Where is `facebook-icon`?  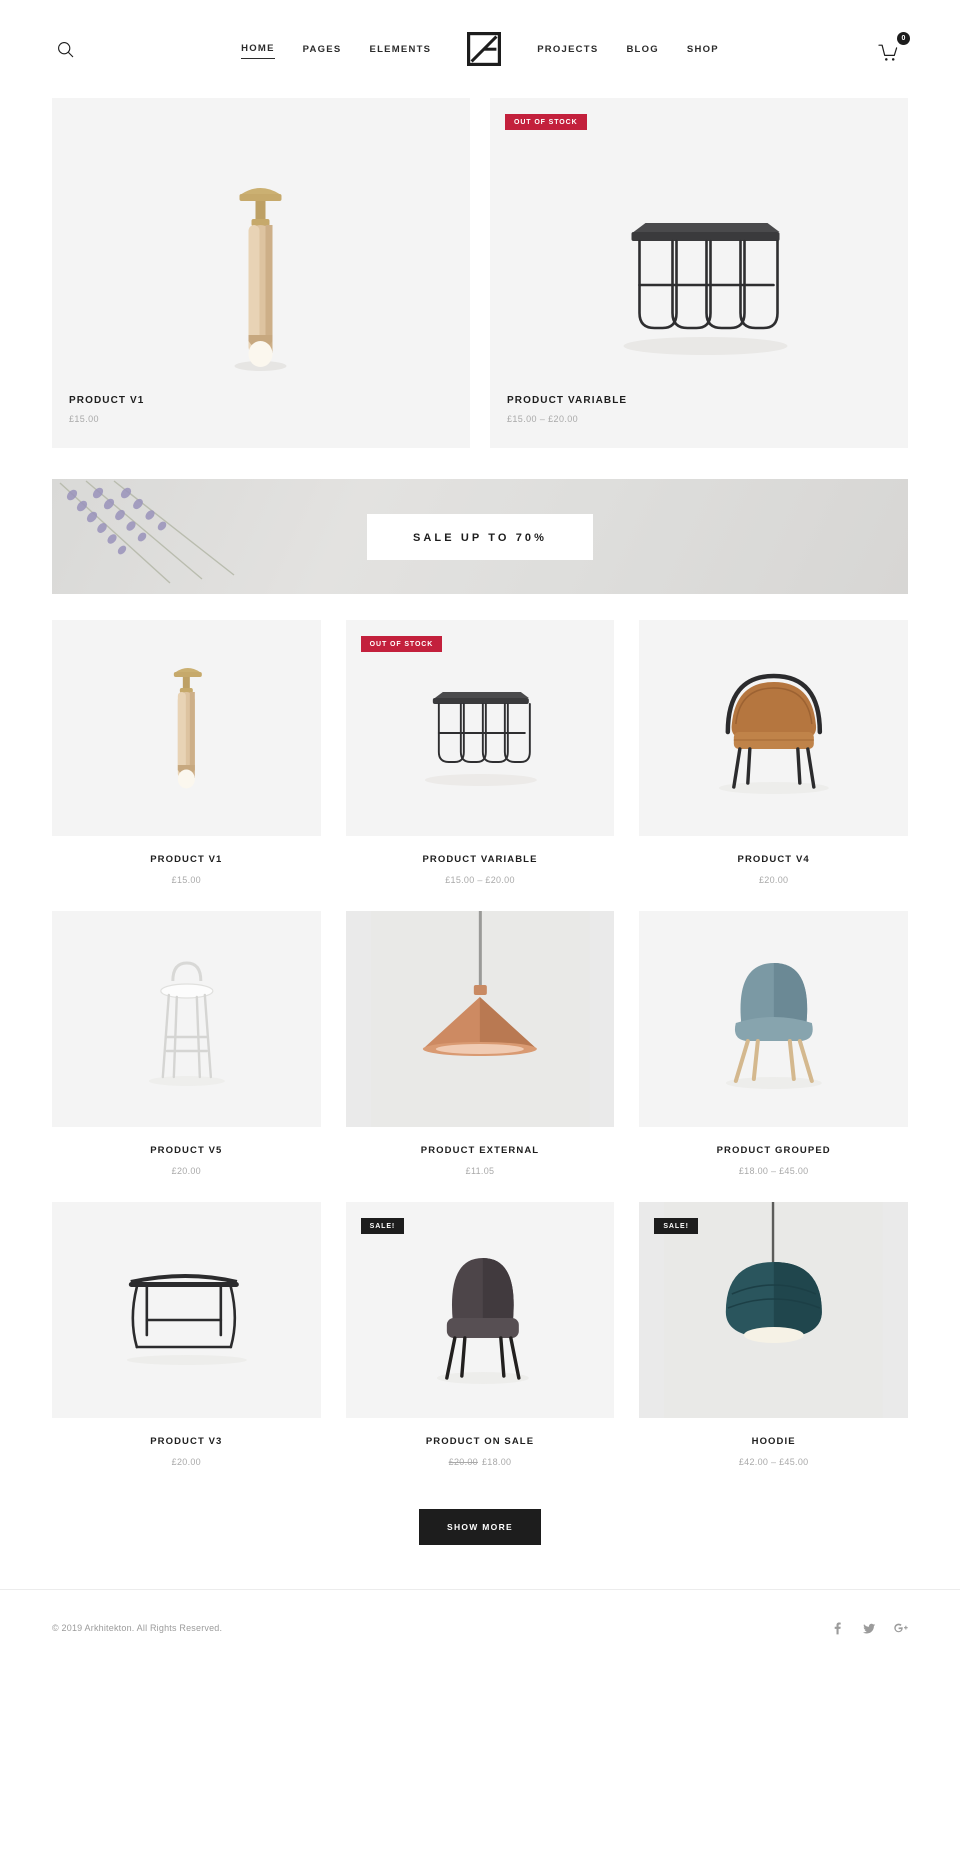 facebook-icon is located at coordinates (837, 1628).